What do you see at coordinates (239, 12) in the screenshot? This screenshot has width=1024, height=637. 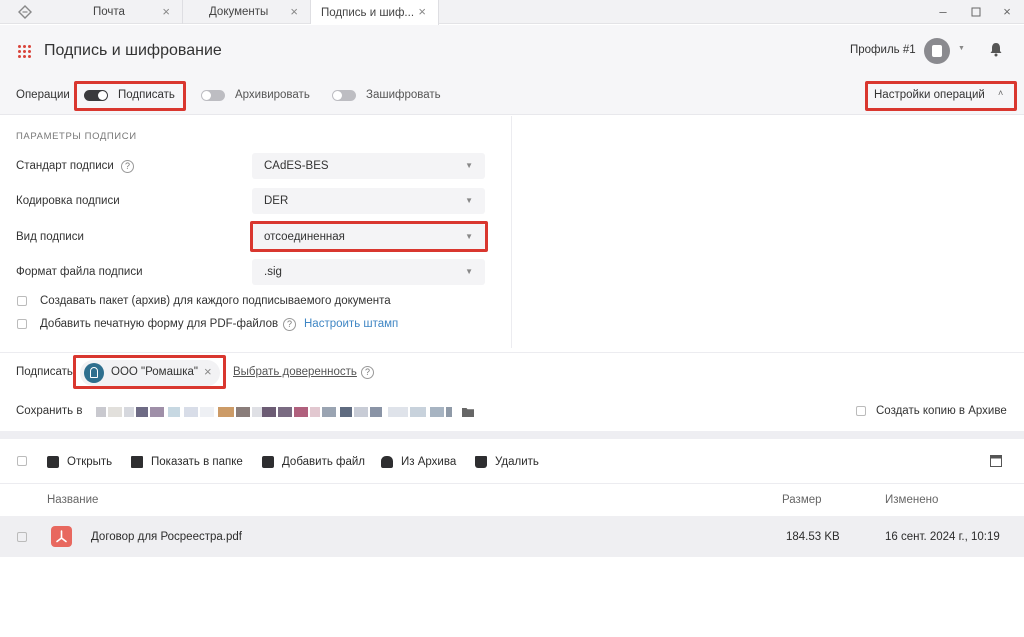 I see `tab-label: Документы` at bounding box center [239, 12].